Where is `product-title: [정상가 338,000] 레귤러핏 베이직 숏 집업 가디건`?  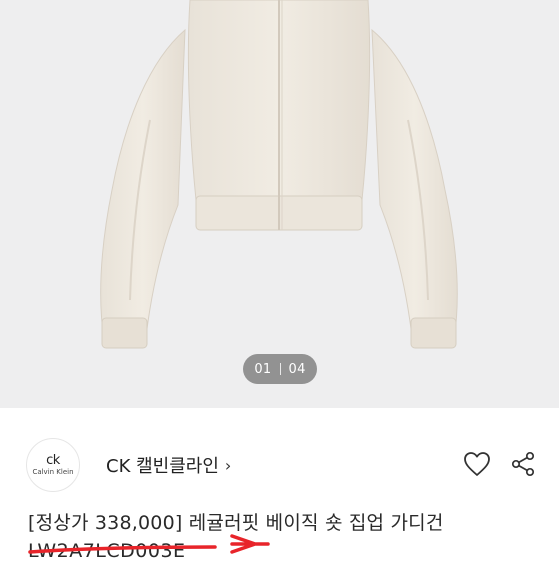
product-title: [정상가 338,000] 레귤러핏 베이직 숏 집업 가디건 is located at coordinates (236, 523).